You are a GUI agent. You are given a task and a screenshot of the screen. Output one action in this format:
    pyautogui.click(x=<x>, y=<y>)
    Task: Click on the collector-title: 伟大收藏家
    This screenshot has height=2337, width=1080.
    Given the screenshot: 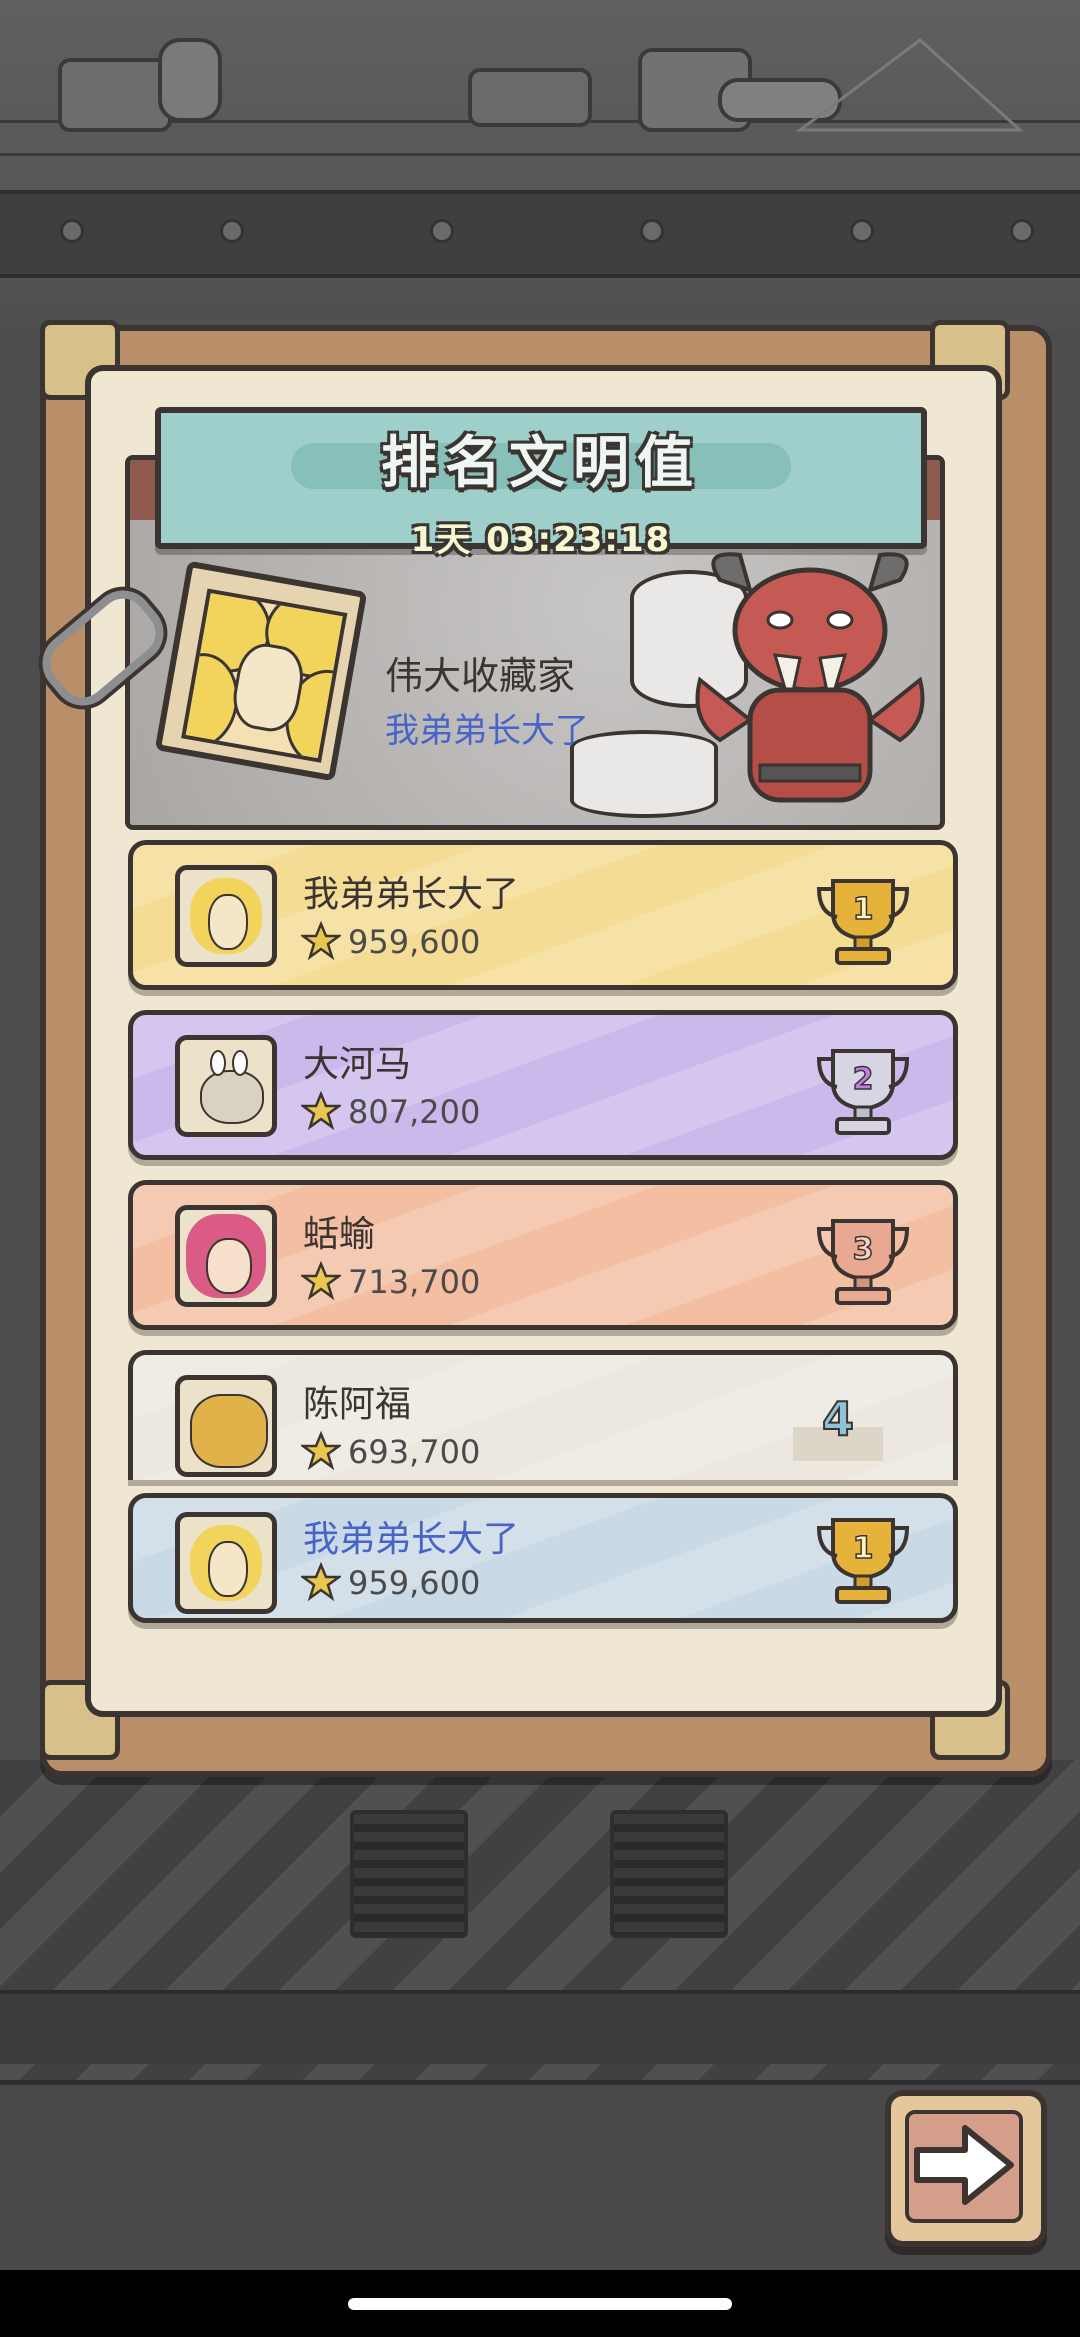 What is the action you would take?
    pyautogui.click(x=480, y=676)
    